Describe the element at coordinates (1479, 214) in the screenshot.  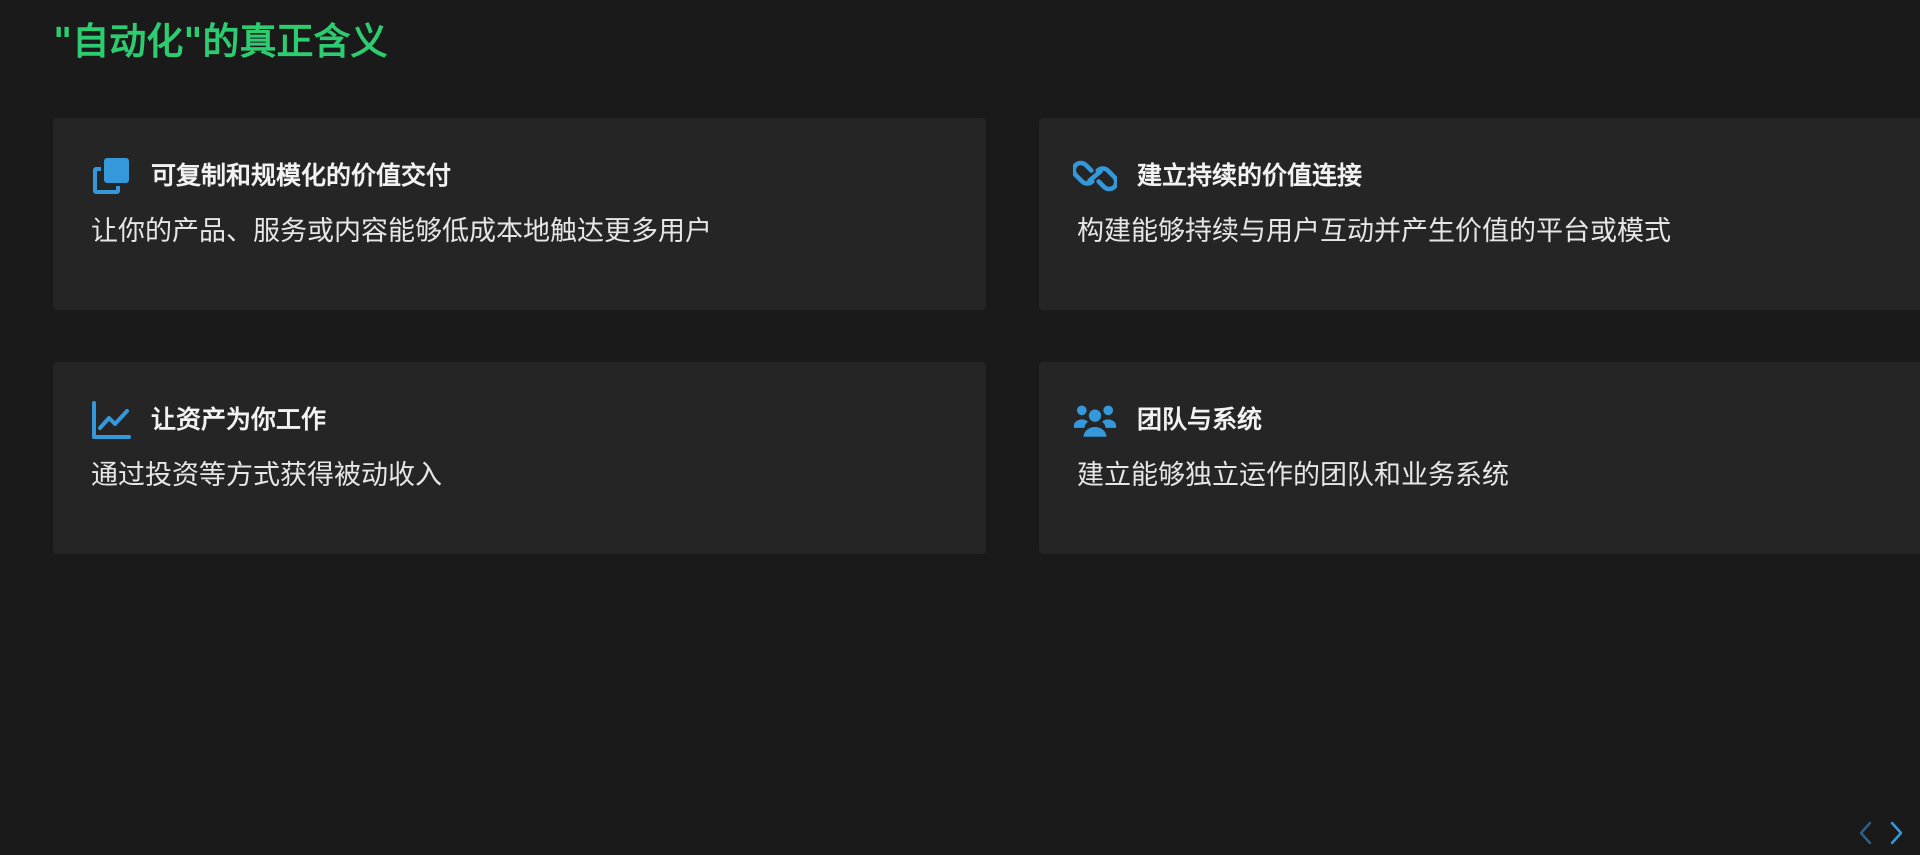
I see `card-value-connection: 建立持续的价值连接 构建能够持续与用户互动并产生价值的平台或模式` at that location.